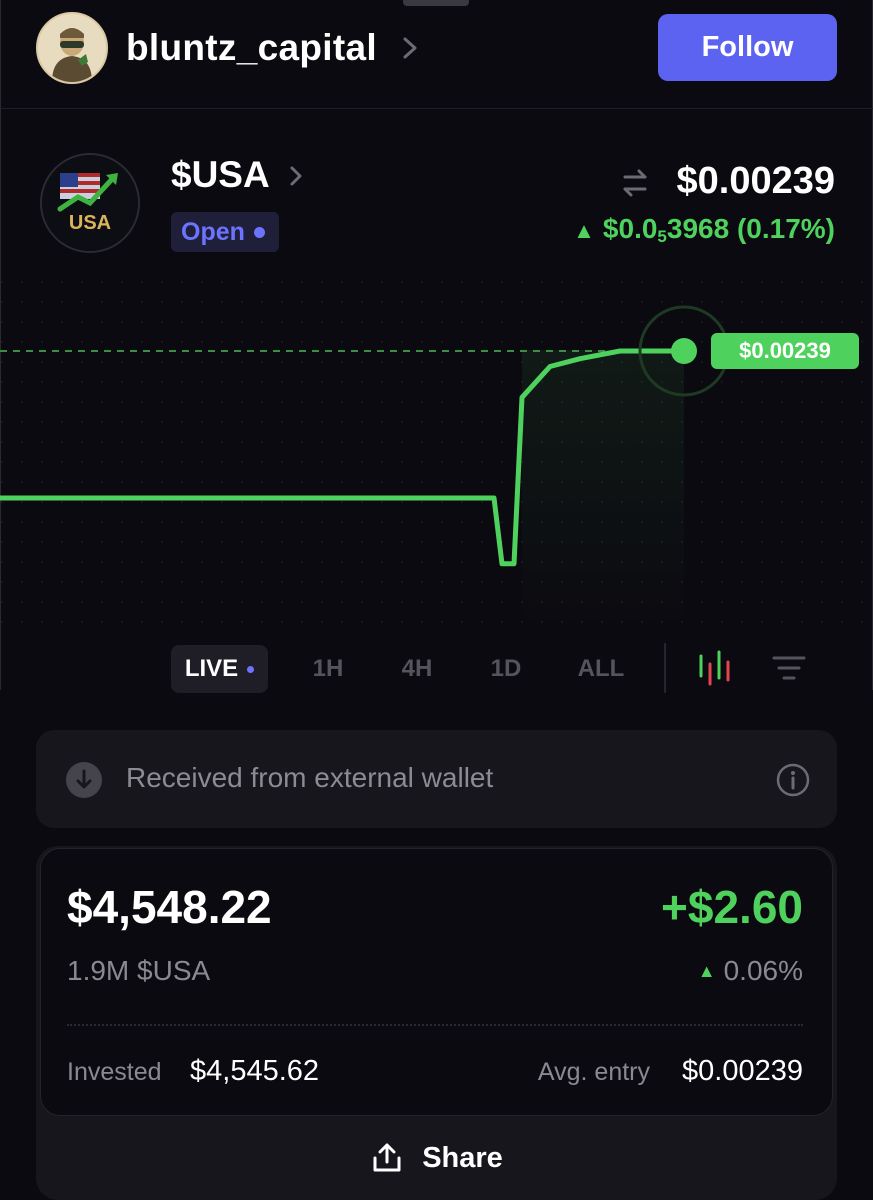  Describe the element at coordinates (220, 175) in the screenshot. I see `token-symbol: $USA` at that location.